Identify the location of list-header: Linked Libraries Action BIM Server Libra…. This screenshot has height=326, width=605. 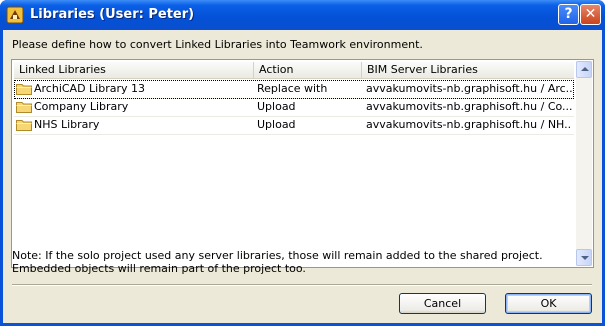
(294, 70).